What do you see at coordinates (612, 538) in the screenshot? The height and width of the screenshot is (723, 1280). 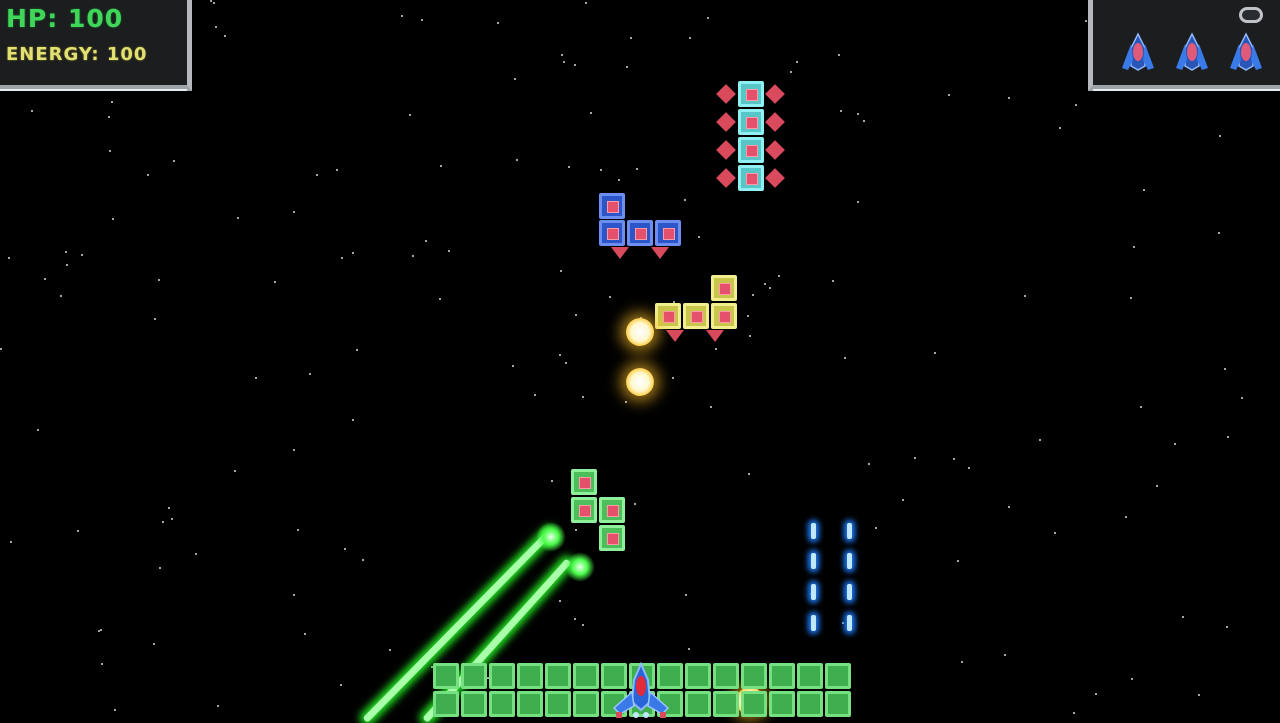 I see `green-enemy-block` at bounding box center [612, 538].